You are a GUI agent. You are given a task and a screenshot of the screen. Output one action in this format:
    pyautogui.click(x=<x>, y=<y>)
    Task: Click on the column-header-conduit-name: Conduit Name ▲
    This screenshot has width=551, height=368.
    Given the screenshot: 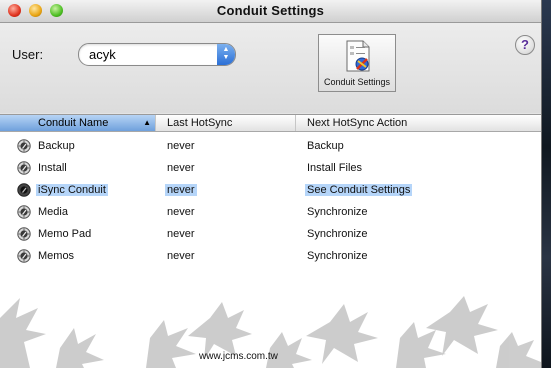 What is the action you would take?
    pyautogui.click(x=78, y=123)
    